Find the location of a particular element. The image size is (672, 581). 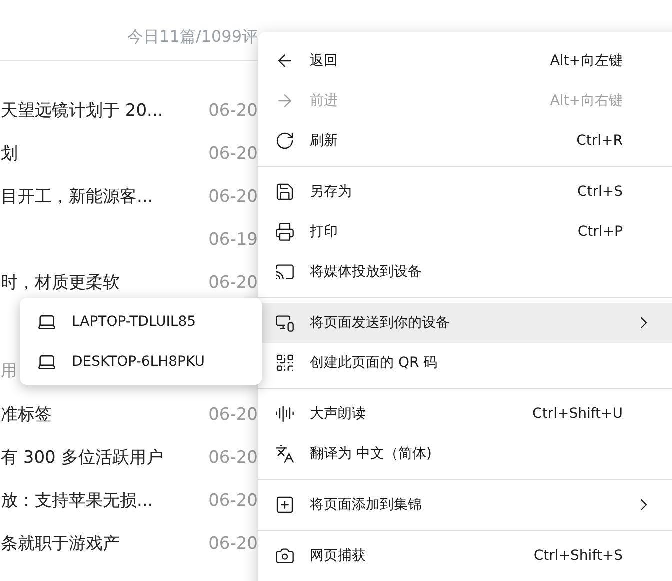

summary-text: 用 is located at coordinates (9, 371).